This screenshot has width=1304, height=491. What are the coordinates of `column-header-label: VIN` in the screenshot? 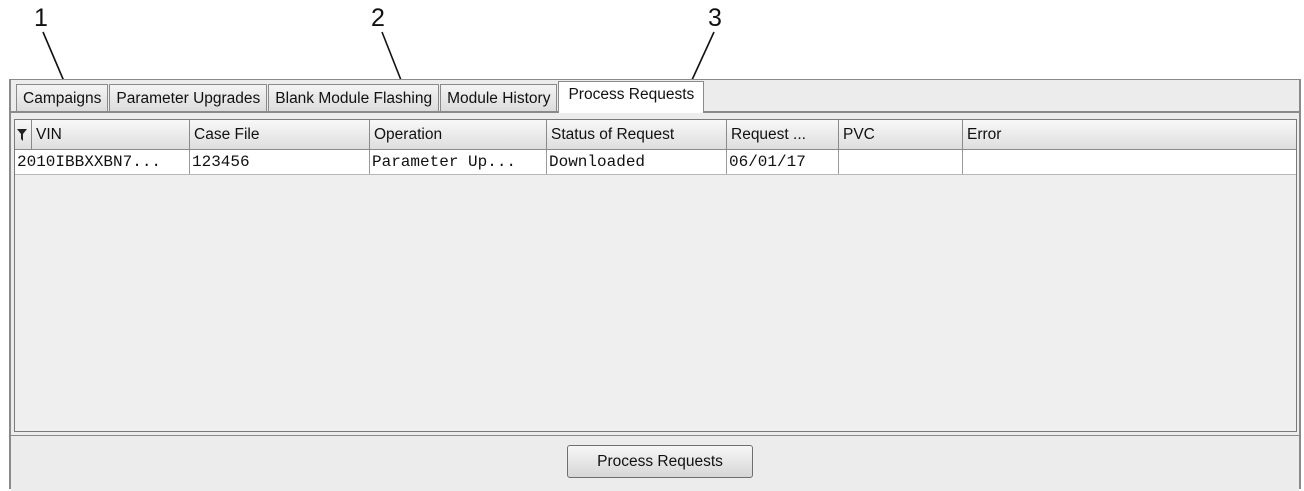 It's located at (46, 134).